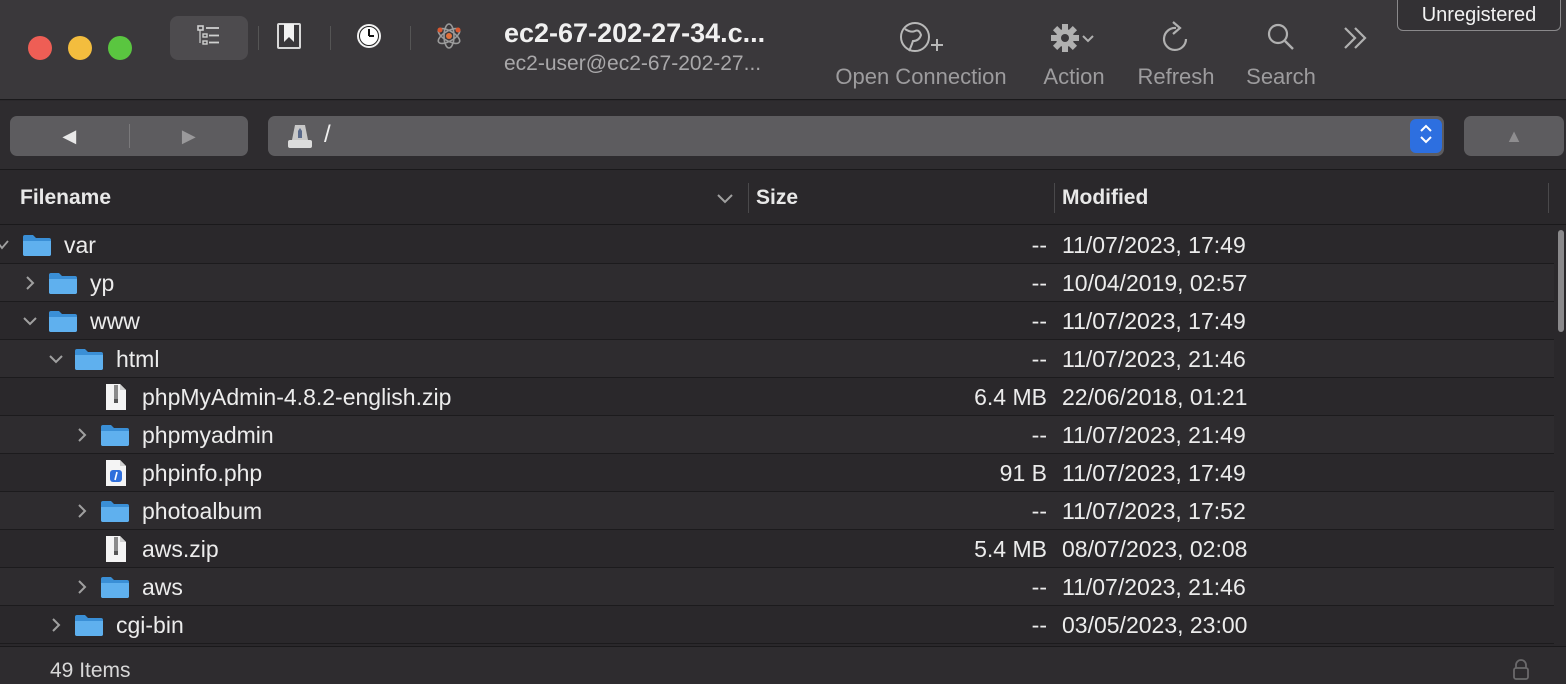 This screenshot has height=684, width=1566. I want to click on bonjour-icon, so click(449, 38).